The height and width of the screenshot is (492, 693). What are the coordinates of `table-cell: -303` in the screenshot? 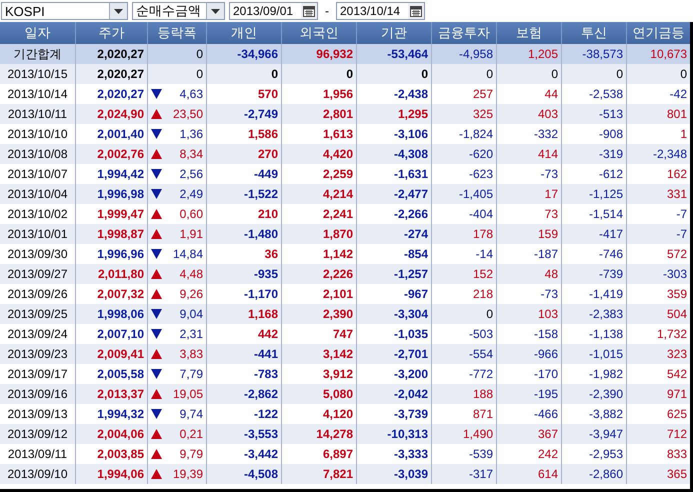 It's located at (658, 274).